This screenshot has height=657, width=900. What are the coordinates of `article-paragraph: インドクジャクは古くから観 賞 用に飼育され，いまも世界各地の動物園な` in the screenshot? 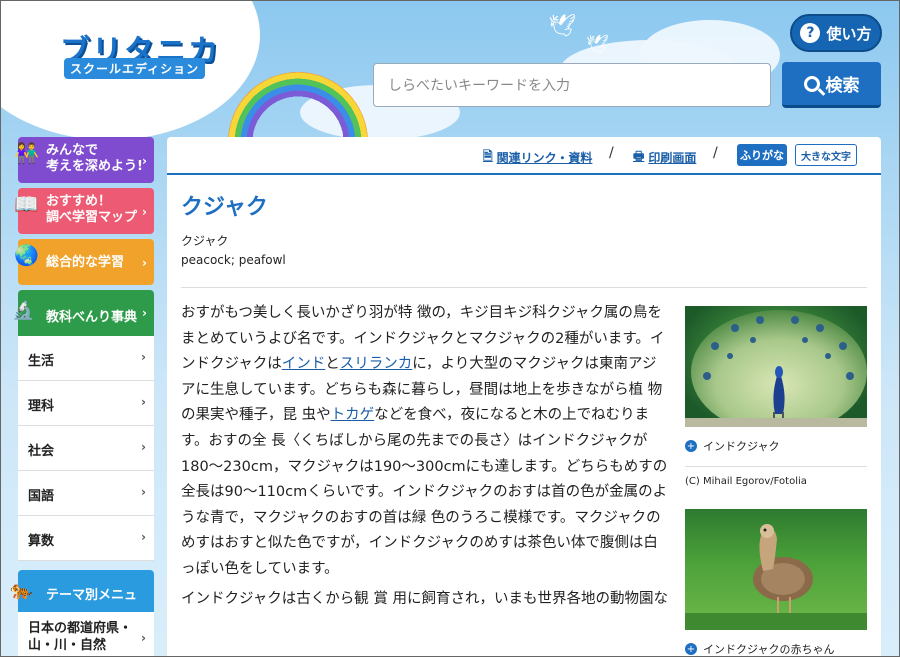 It's located at (424, 598).